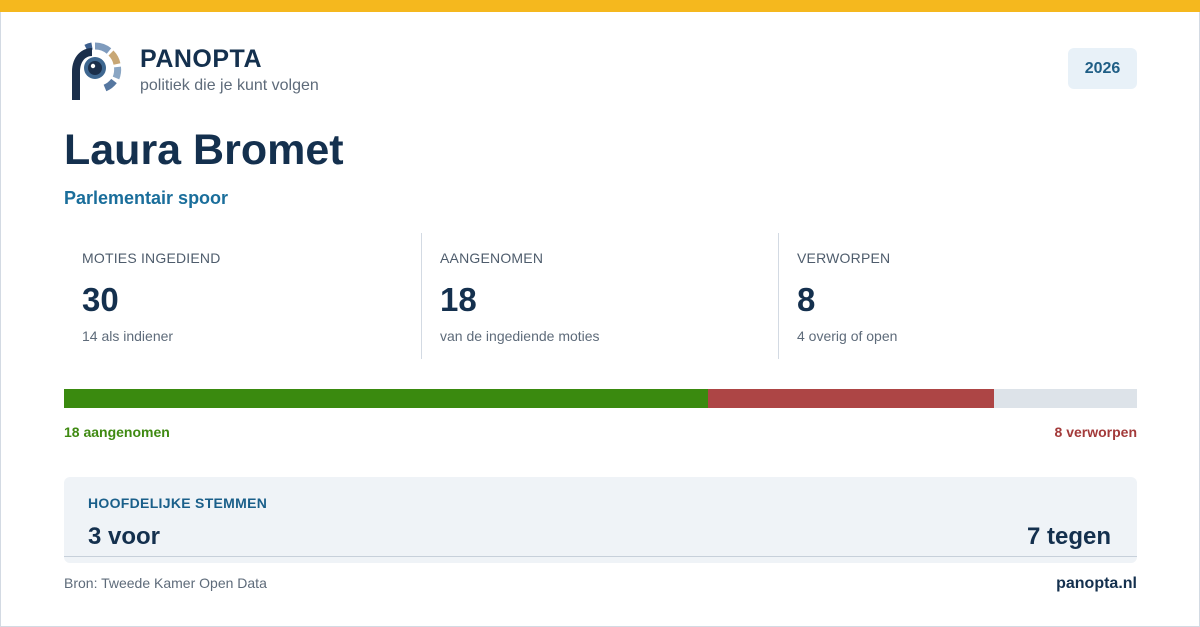  What do you see at coordinates (956, 296) in the screenshot?
I see `stat-verworpen: VERWORPEN 8 4 overig of open` at bounding box center [956, 296].